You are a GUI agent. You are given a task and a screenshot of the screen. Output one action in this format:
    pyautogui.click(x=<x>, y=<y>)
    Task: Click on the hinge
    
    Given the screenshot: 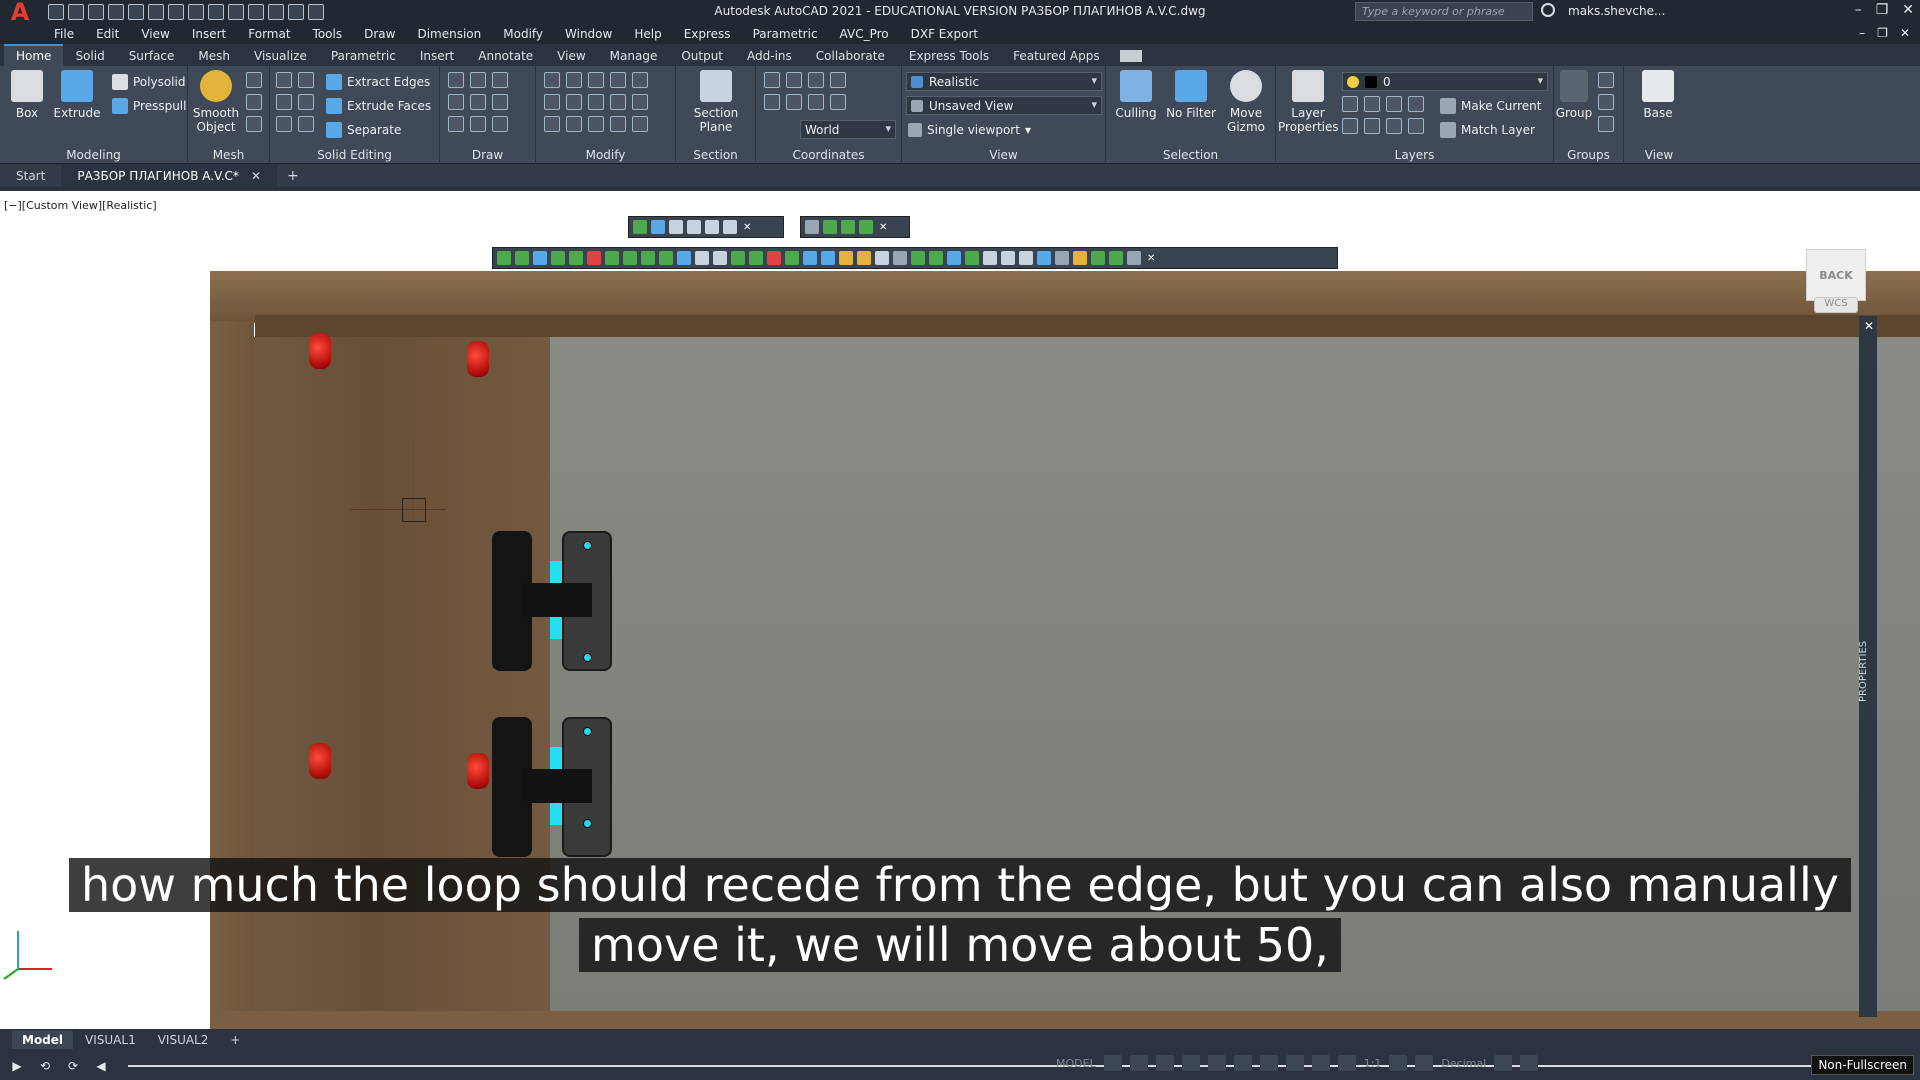 What is the action you would take?
    pyautogui.click(x=552, y=787)
    